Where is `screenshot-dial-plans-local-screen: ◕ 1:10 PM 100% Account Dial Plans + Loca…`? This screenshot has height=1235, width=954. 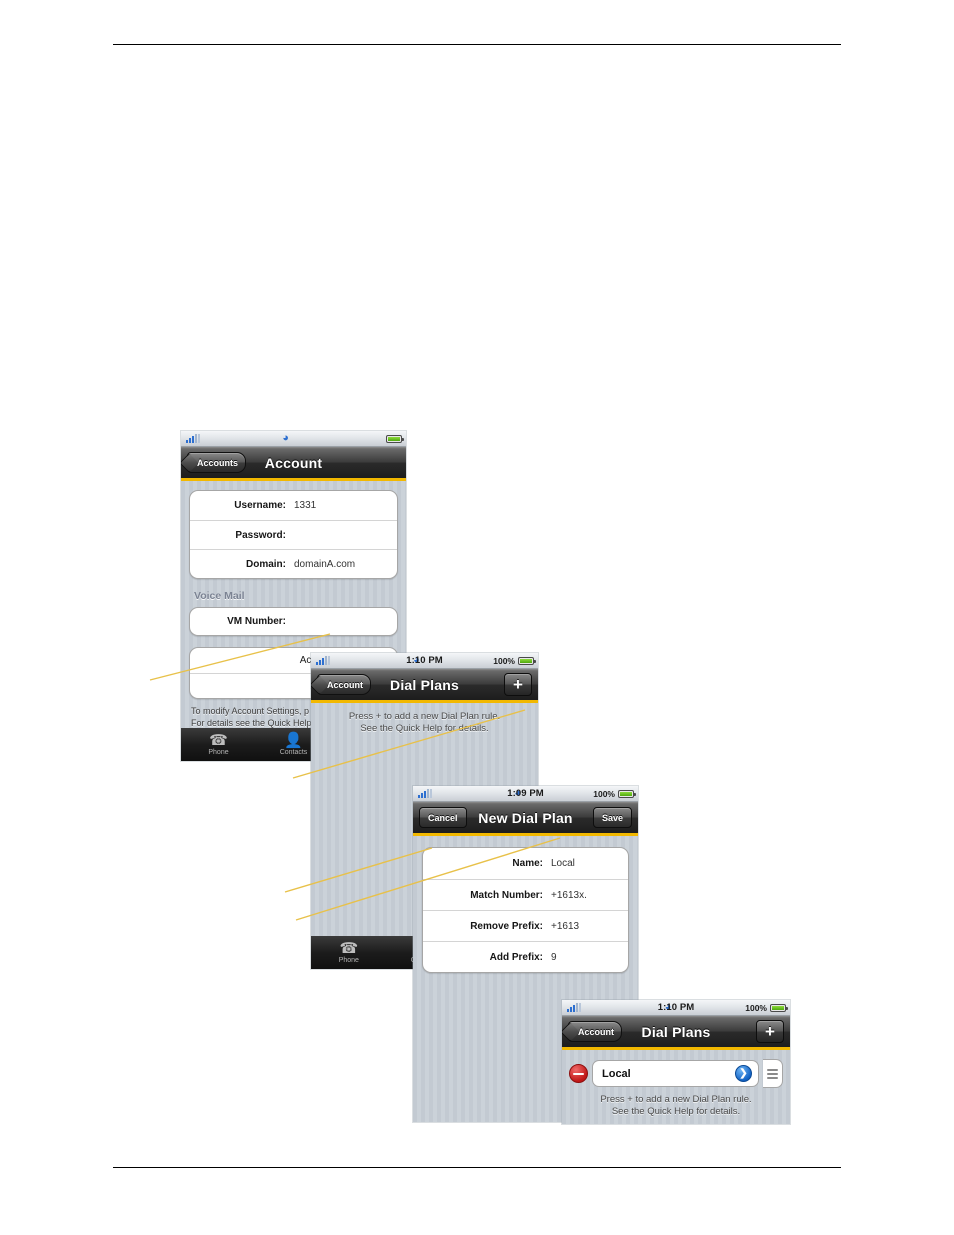
screenshot-dial-plans-local-screen: ◕ 1:10 PM 100% Account Dial Plans + Loca… is located at coordinates (676, 1062).